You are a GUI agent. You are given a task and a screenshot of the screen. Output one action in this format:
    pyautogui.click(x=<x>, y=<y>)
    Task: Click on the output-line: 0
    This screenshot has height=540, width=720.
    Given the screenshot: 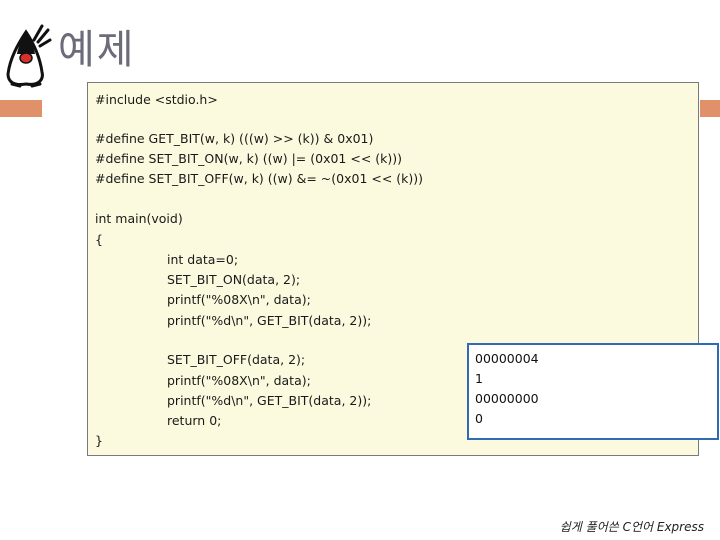 What is the action you would take?
    pyautogui.click(x=479, y=418)
    